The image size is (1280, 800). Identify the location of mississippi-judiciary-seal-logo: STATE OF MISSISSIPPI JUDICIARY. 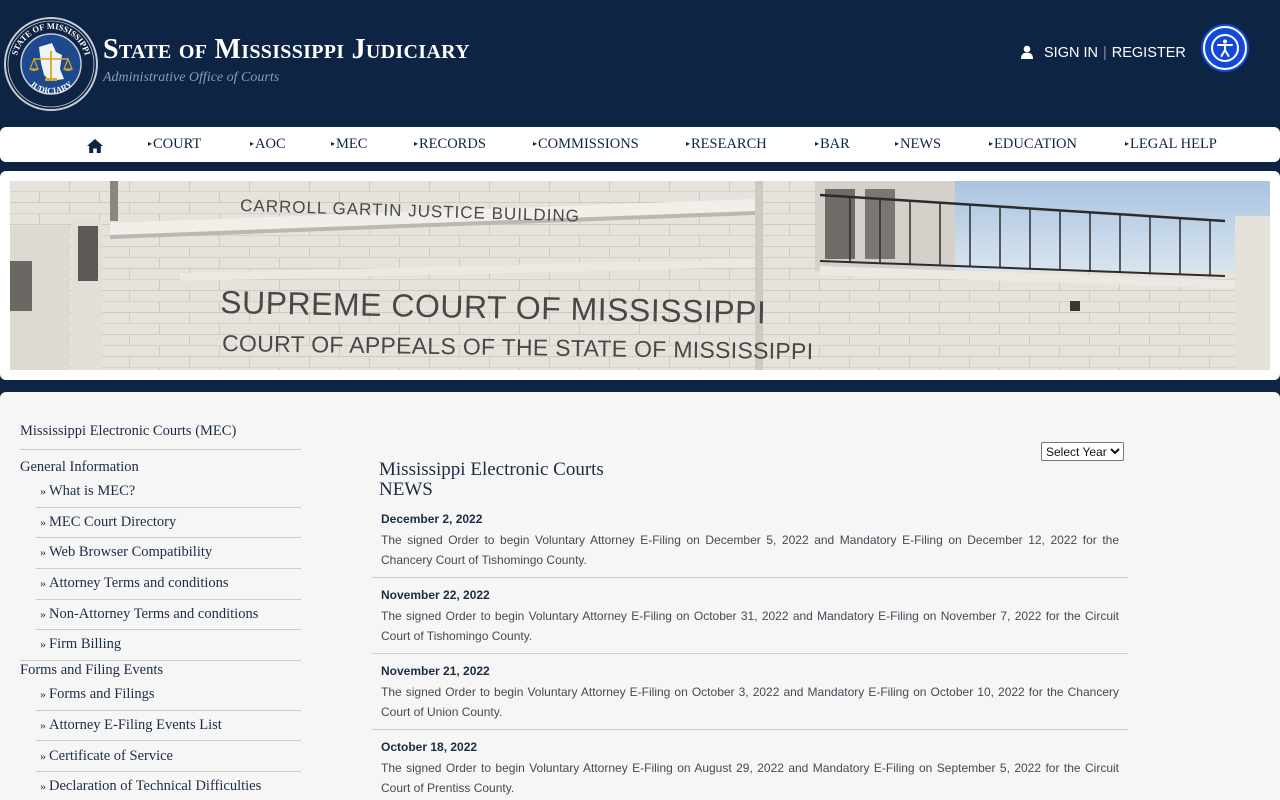
(51, 64).